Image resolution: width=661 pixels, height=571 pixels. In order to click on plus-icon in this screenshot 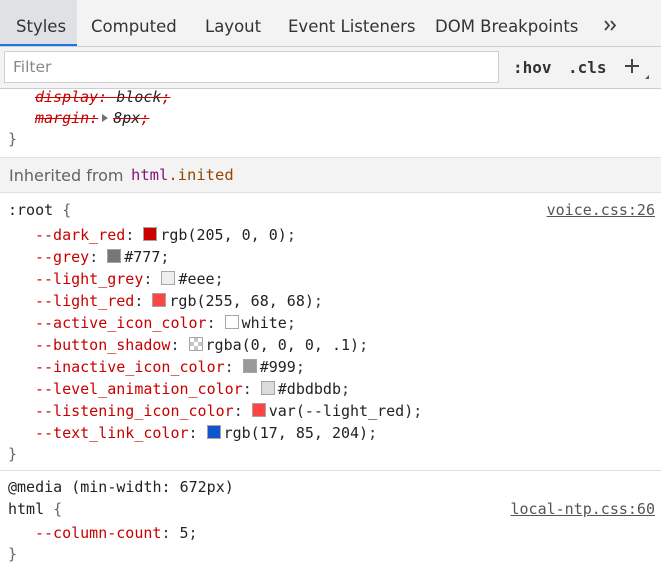, I will do `click(637, 69)`.